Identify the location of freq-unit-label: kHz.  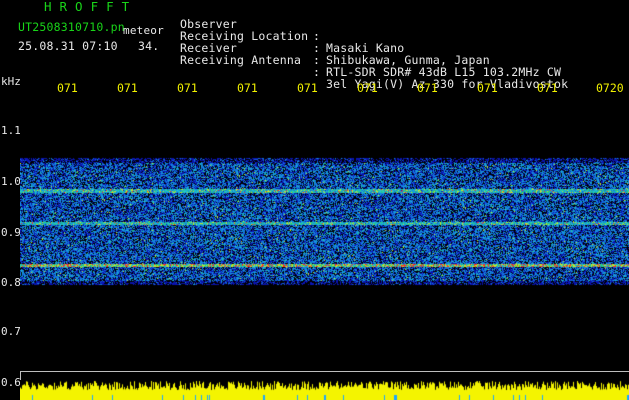
(11, 81).